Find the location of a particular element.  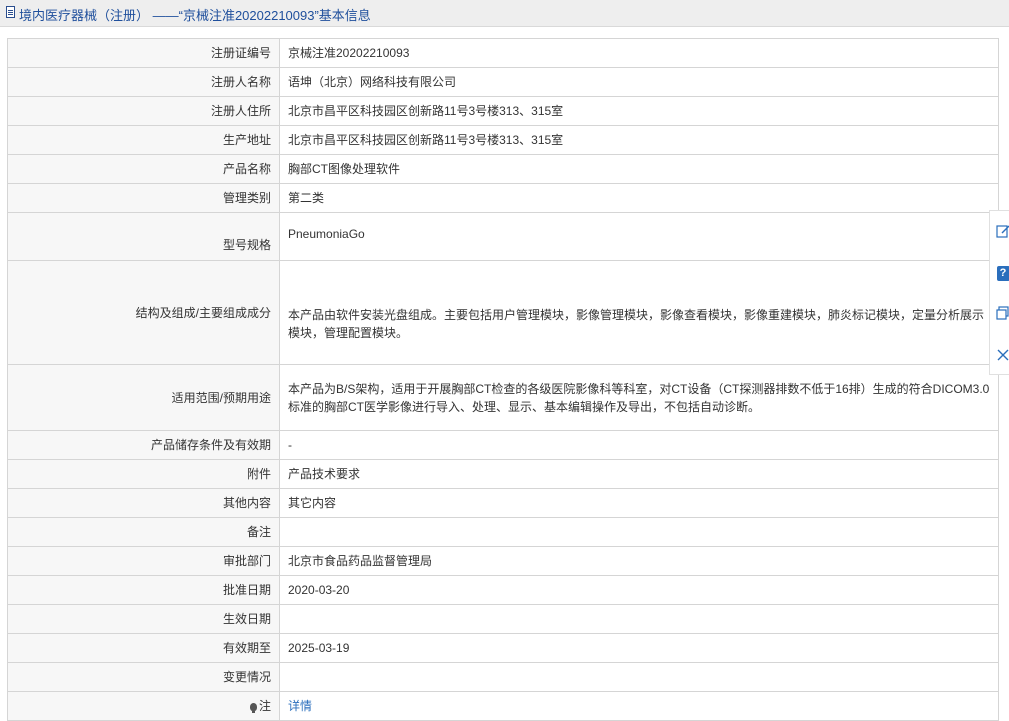

table-row: 注册人名称 语坤（北京）网络科技有限公司 is located at coordinates (503, 82).